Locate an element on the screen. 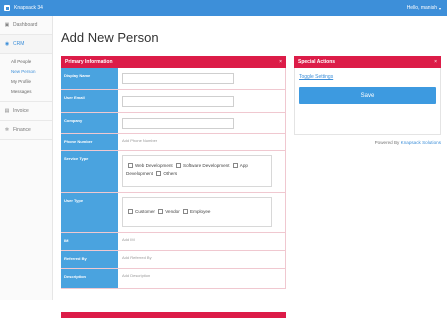 This screenshot has width=447, height=318. company-input is located at coordinates (178, 123).